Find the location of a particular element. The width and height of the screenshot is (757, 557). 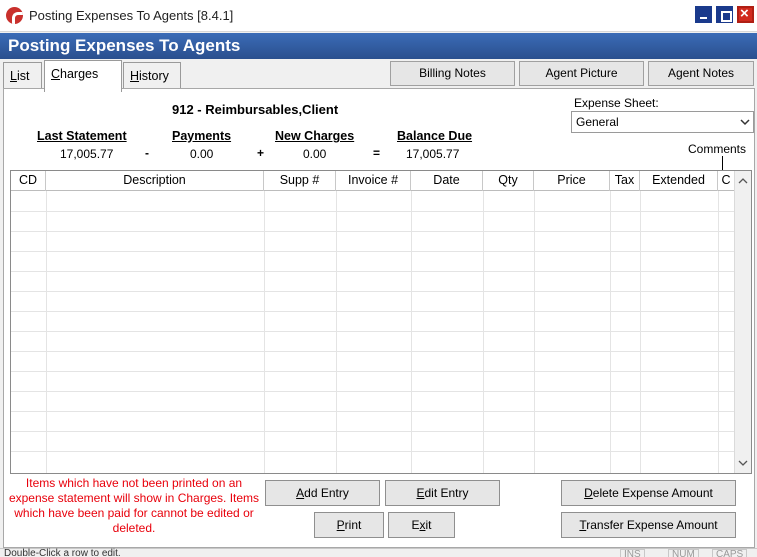

tab-list-label: List is located at coordinates (20, 76).